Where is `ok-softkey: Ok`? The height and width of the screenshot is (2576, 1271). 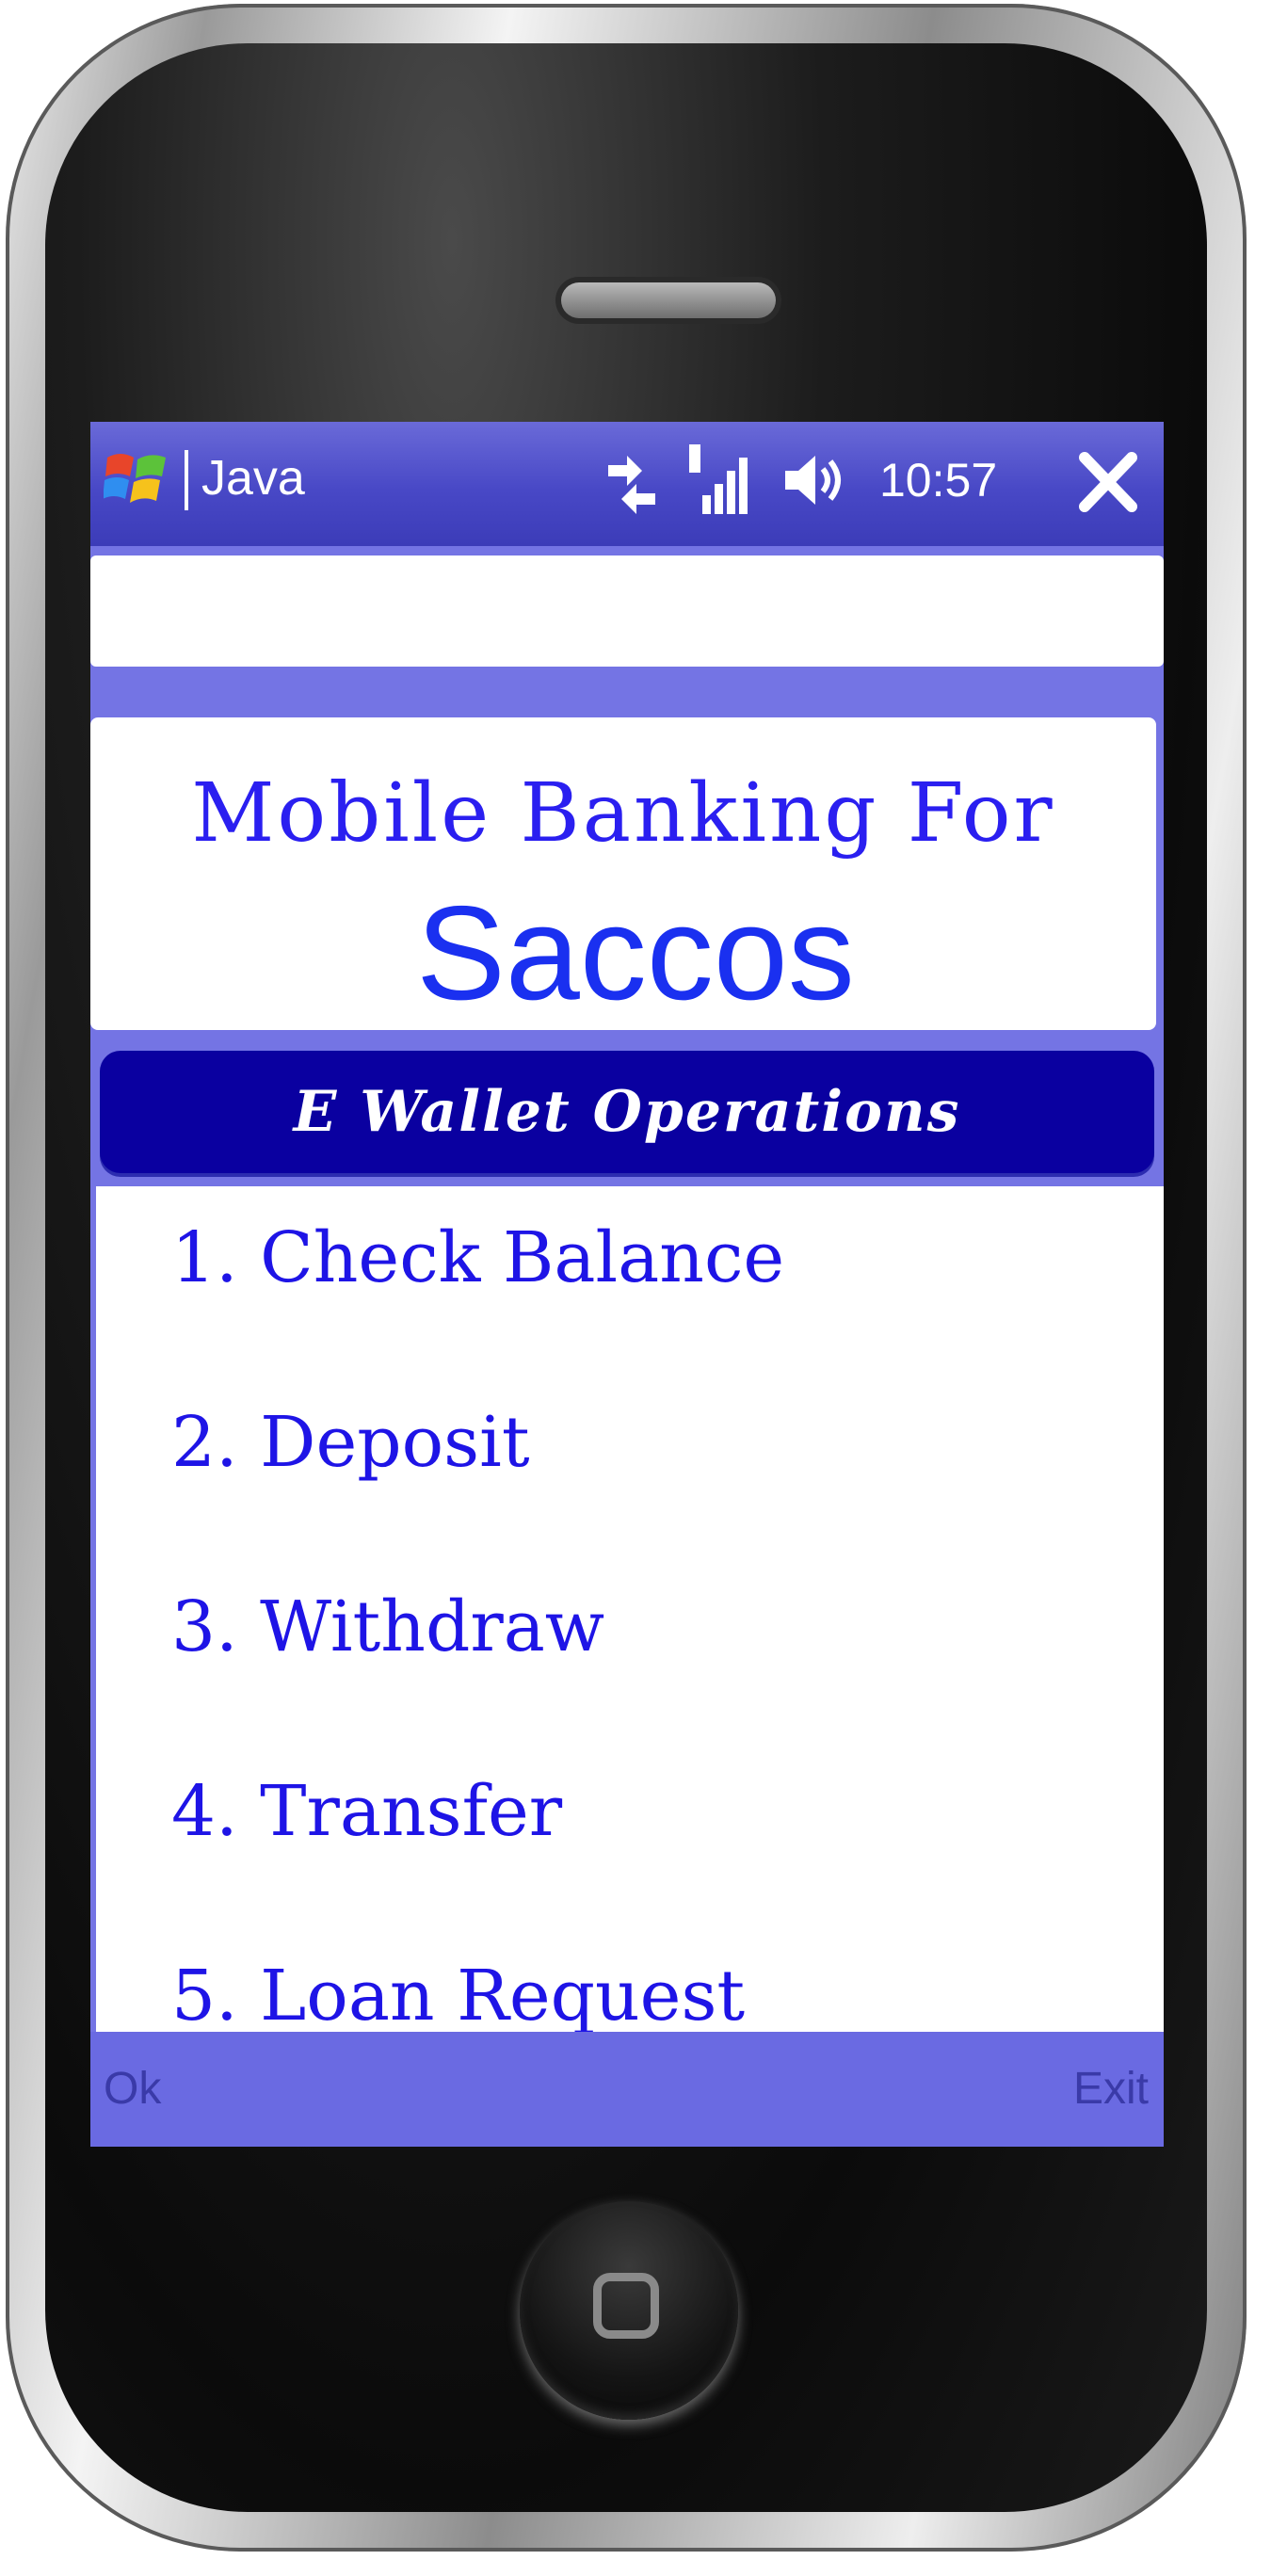
ok-softkey: Ok is located at coordinates (132, 2089).